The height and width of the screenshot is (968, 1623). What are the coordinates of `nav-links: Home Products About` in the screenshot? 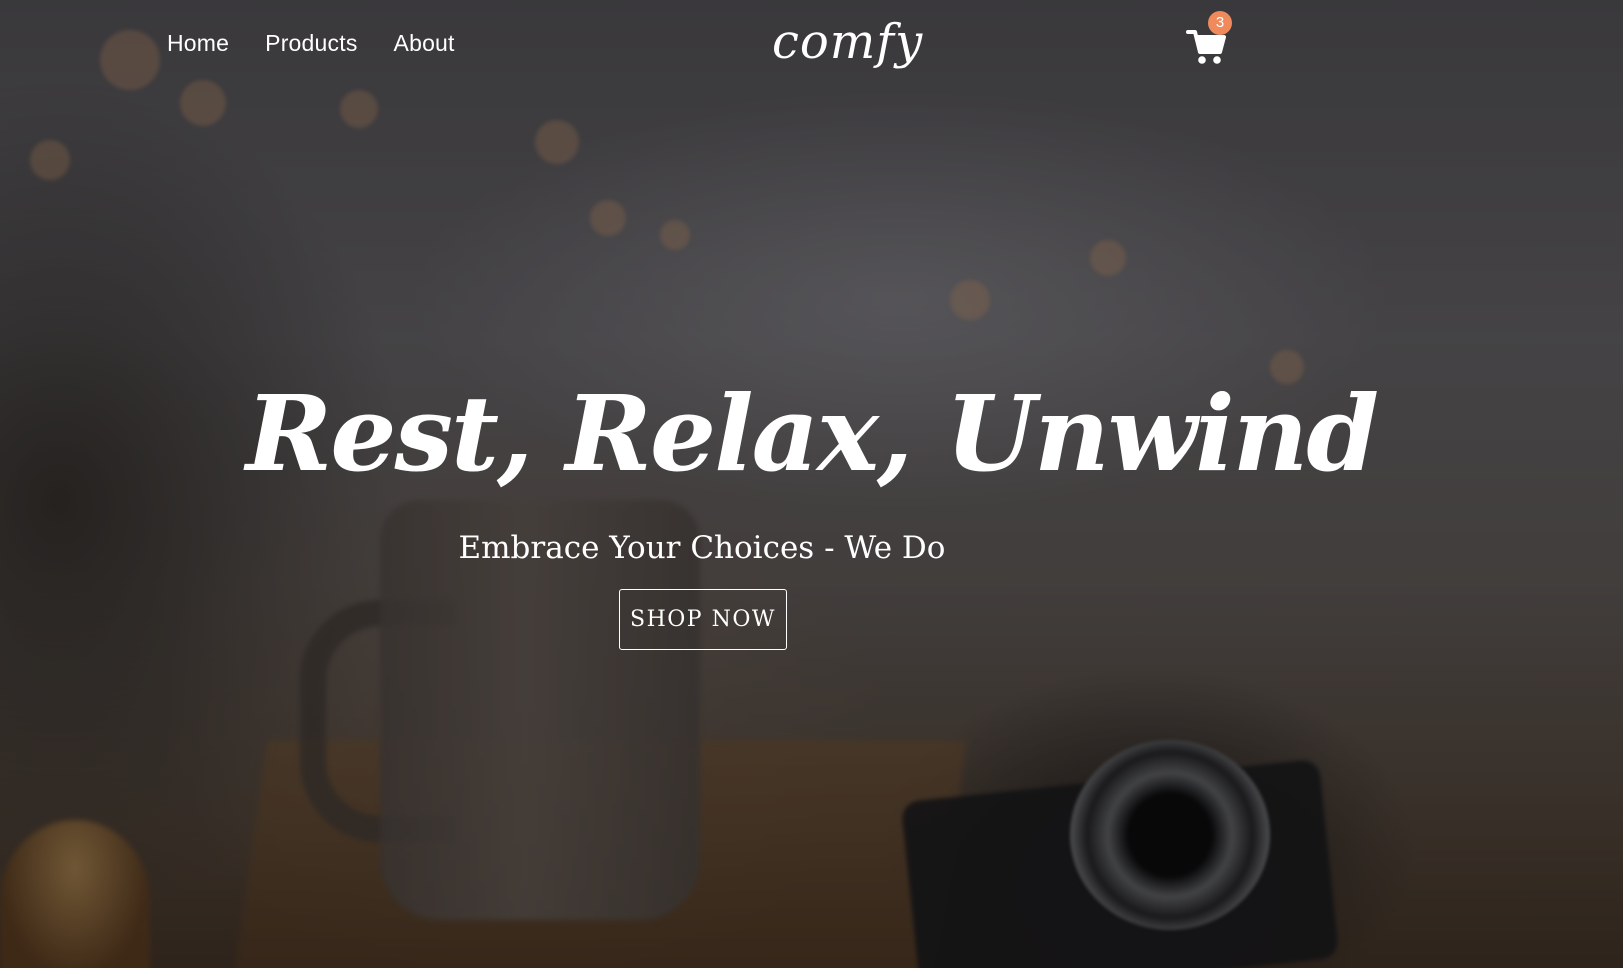 It's located at (311, 43).